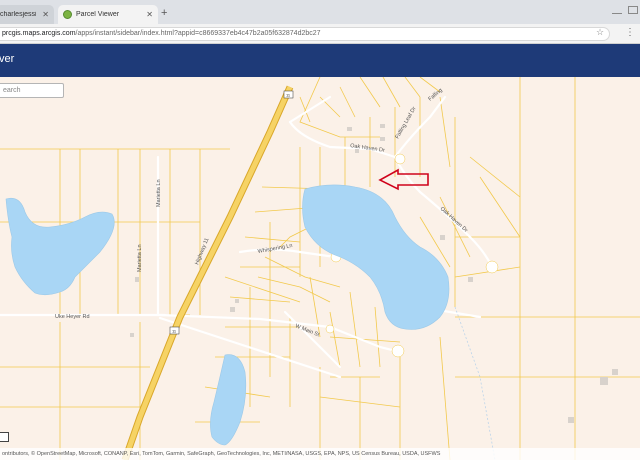 The height and width of the screenshot is (460, 640). Describe the element at coordinates (72, 317) in the screenshot. I see `street-label: Uke Heyer Rd` at that location.